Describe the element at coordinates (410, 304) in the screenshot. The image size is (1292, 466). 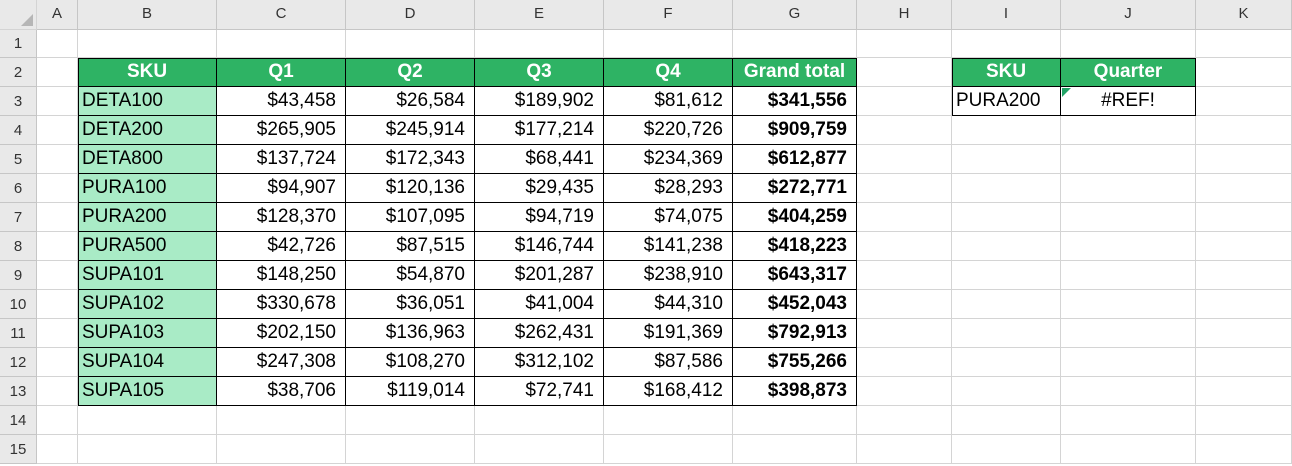
I see `value-cell: $36,051` at that location.